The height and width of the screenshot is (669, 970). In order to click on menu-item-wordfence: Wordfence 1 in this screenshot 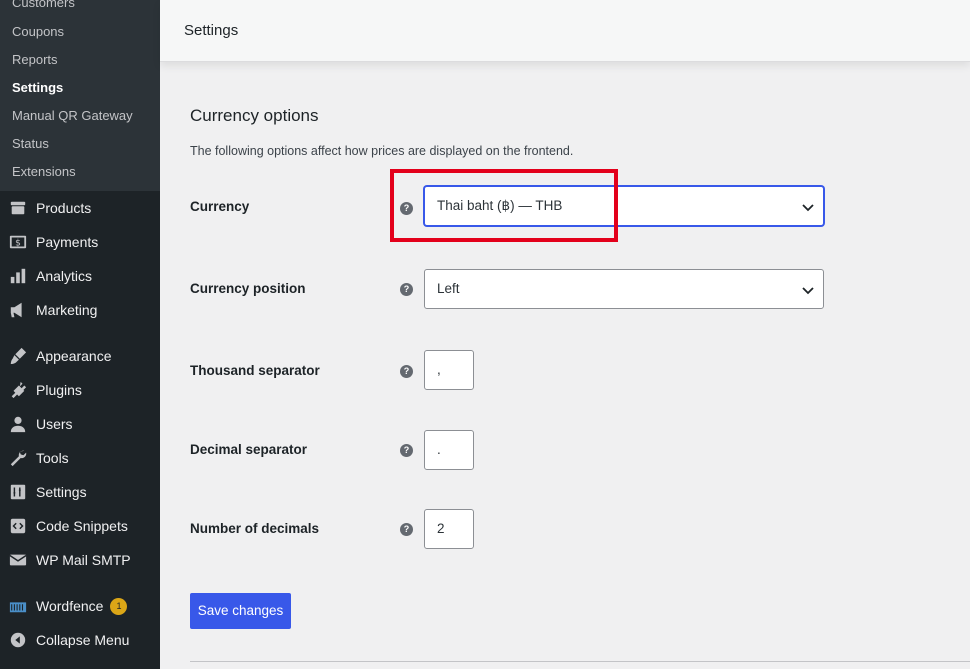, I will do `click(80, 606)`.